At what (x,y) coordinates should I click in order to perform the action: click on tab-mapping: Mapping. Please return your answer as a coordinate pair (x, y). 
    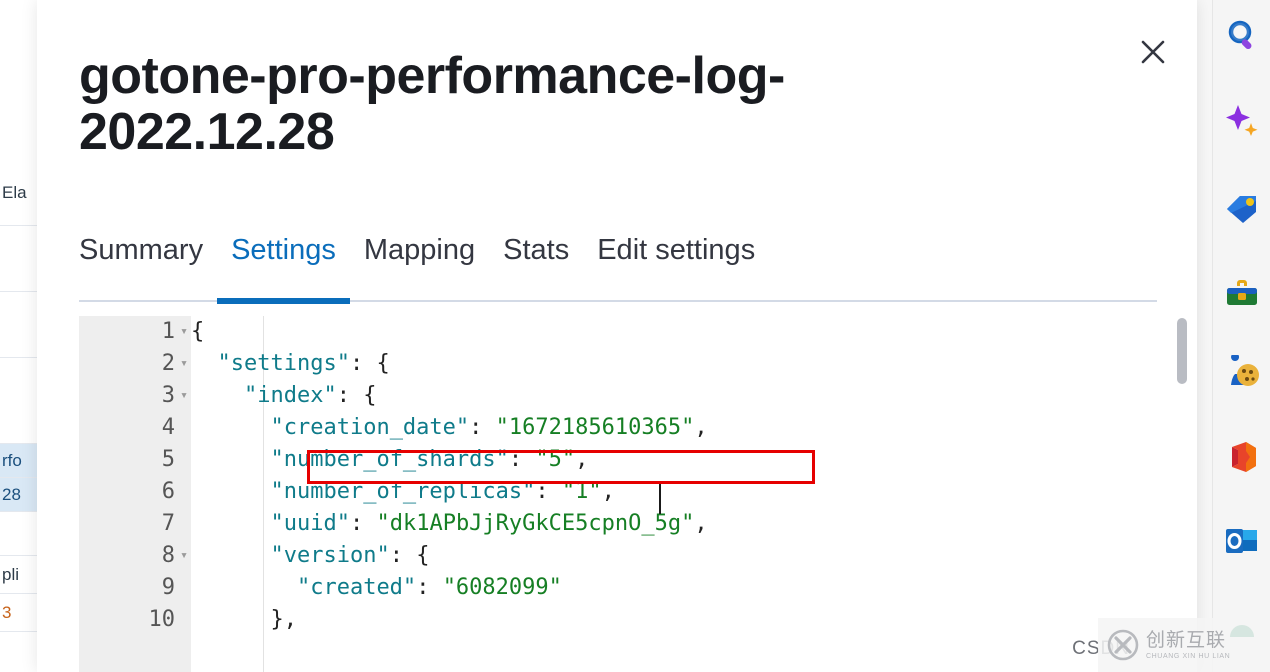
    Looking at the image, I should click on (419, 266).